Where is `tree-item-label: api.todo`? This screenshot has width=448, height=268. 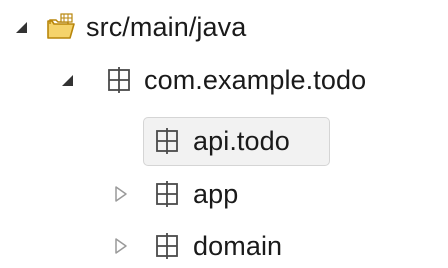
tree-item-label: api.todo is located at coordinates (241, 141).